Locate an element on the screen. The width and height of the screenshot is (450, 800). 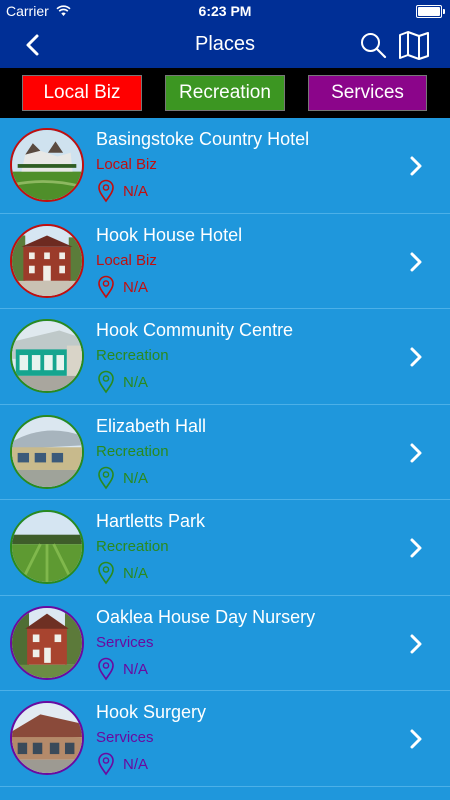
filter-recreation-button: Recreation is located at coordinates (225, 93).